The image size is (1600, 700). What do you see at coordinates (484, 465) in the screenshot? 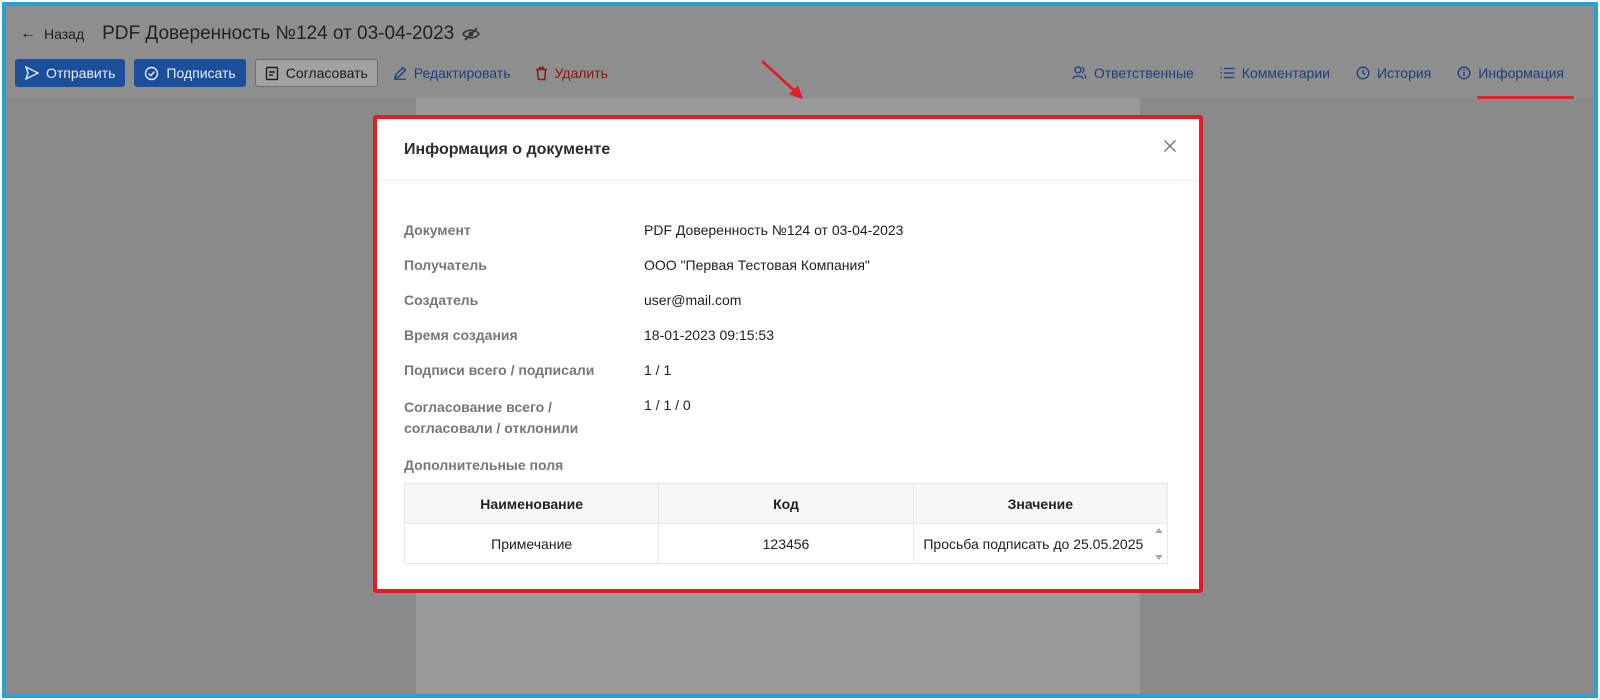
I see `extra-fields-label: Дополнительные поля` at bounding box center [484, 465].